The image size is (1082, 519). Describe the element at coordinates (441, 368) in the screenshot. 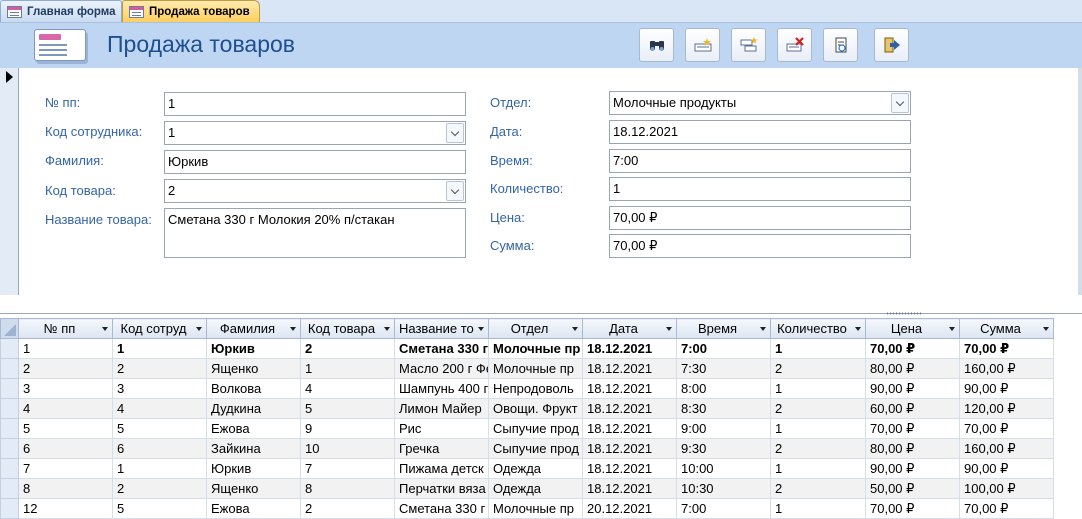

I see `table-cell: Масло 200 г Фе` at that location.